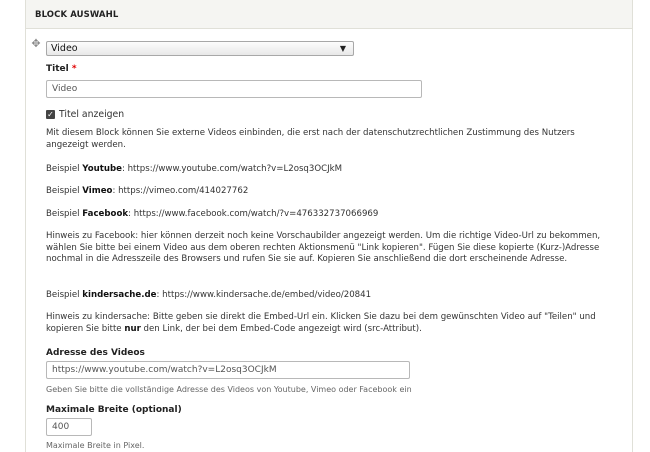  What do you see at coordinates (105, 214) in the screenshot?
I see `example-facebook-name: Facebook` at bounding box center [105, 214].